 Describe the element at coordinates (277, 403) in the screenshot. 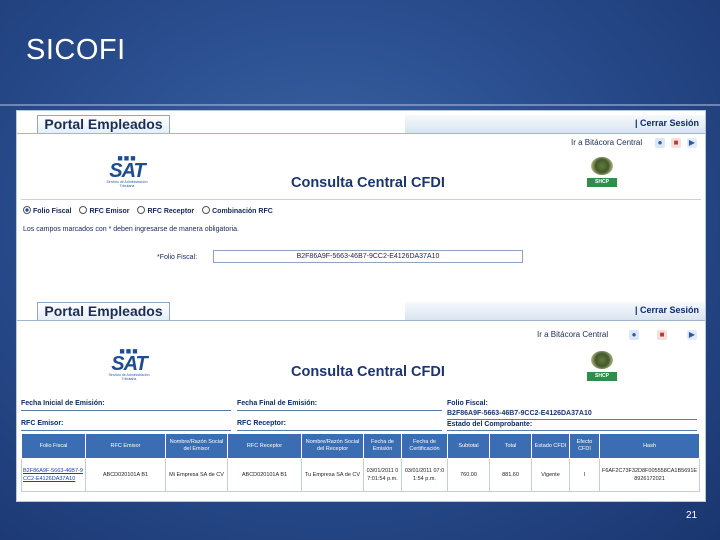

I see `fecha-final-label: Fecha Final de Emisión:` at that location.